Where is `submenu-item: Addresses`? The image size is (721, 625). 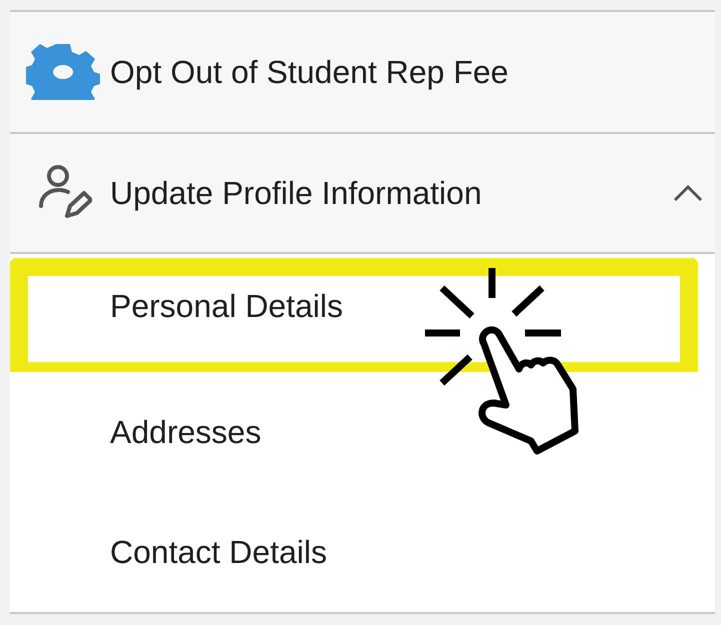
submenu-item: Addresses is located at coordinates (186, 432).